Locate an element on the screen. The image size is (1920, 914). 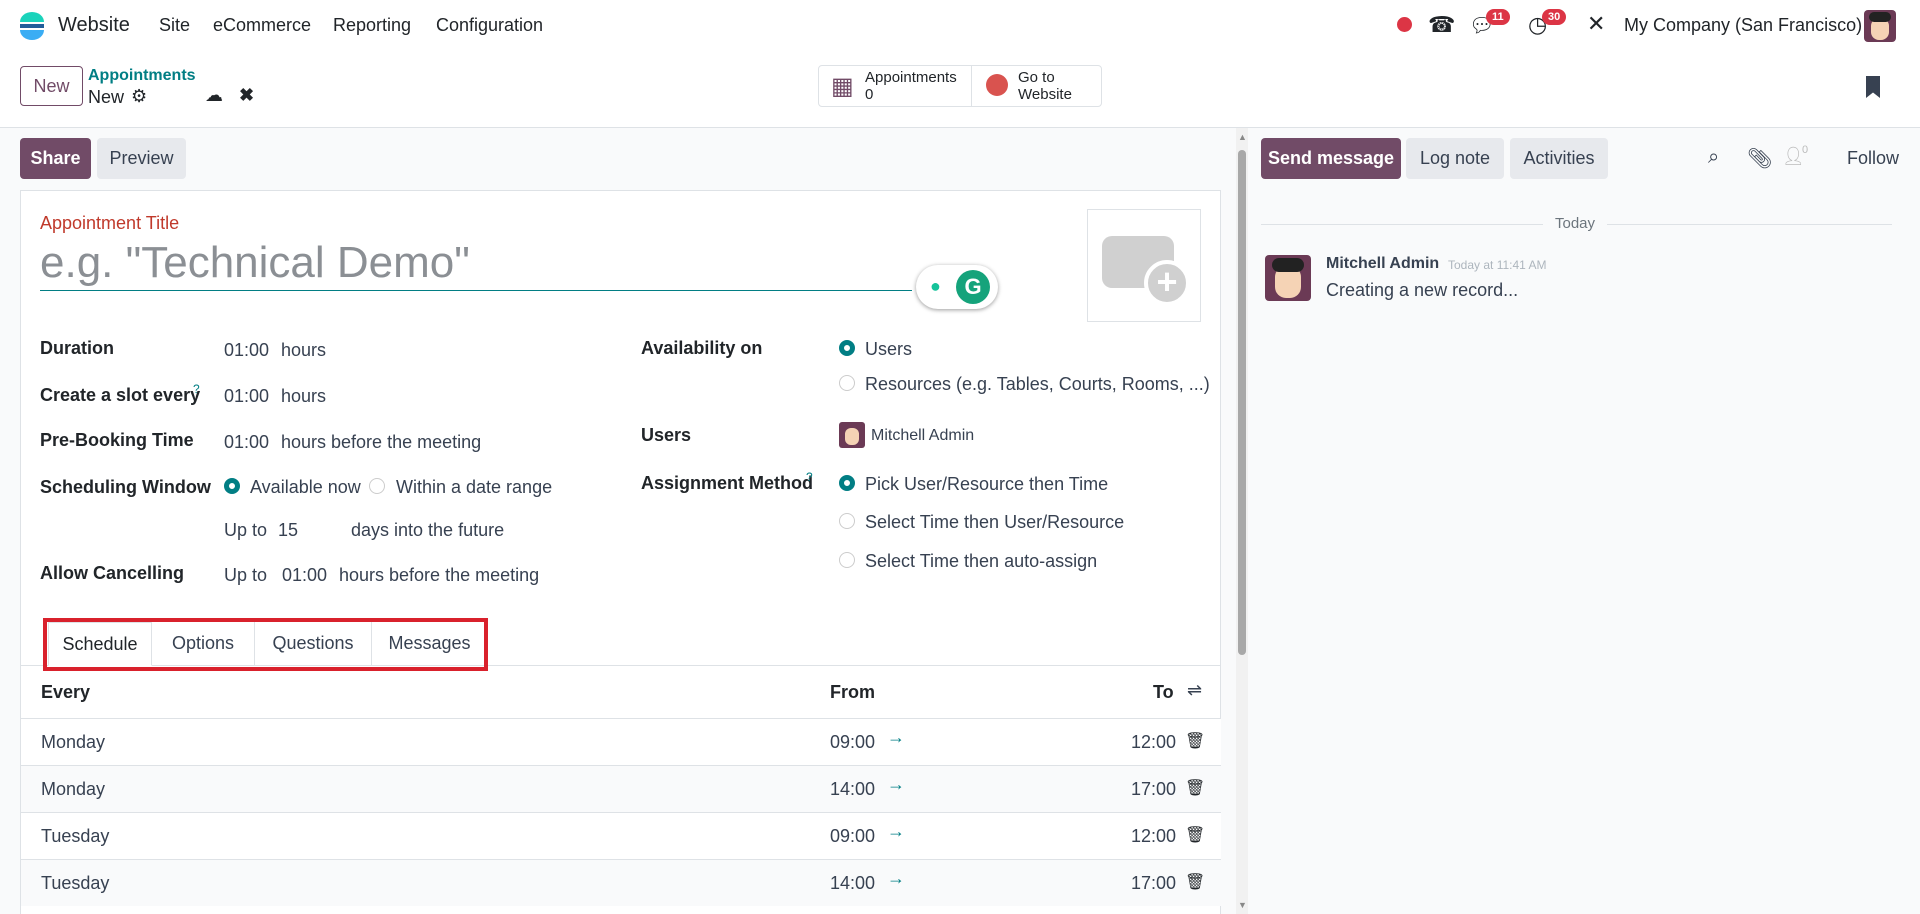
menu-site: Site is located at coordinates (174, 25).